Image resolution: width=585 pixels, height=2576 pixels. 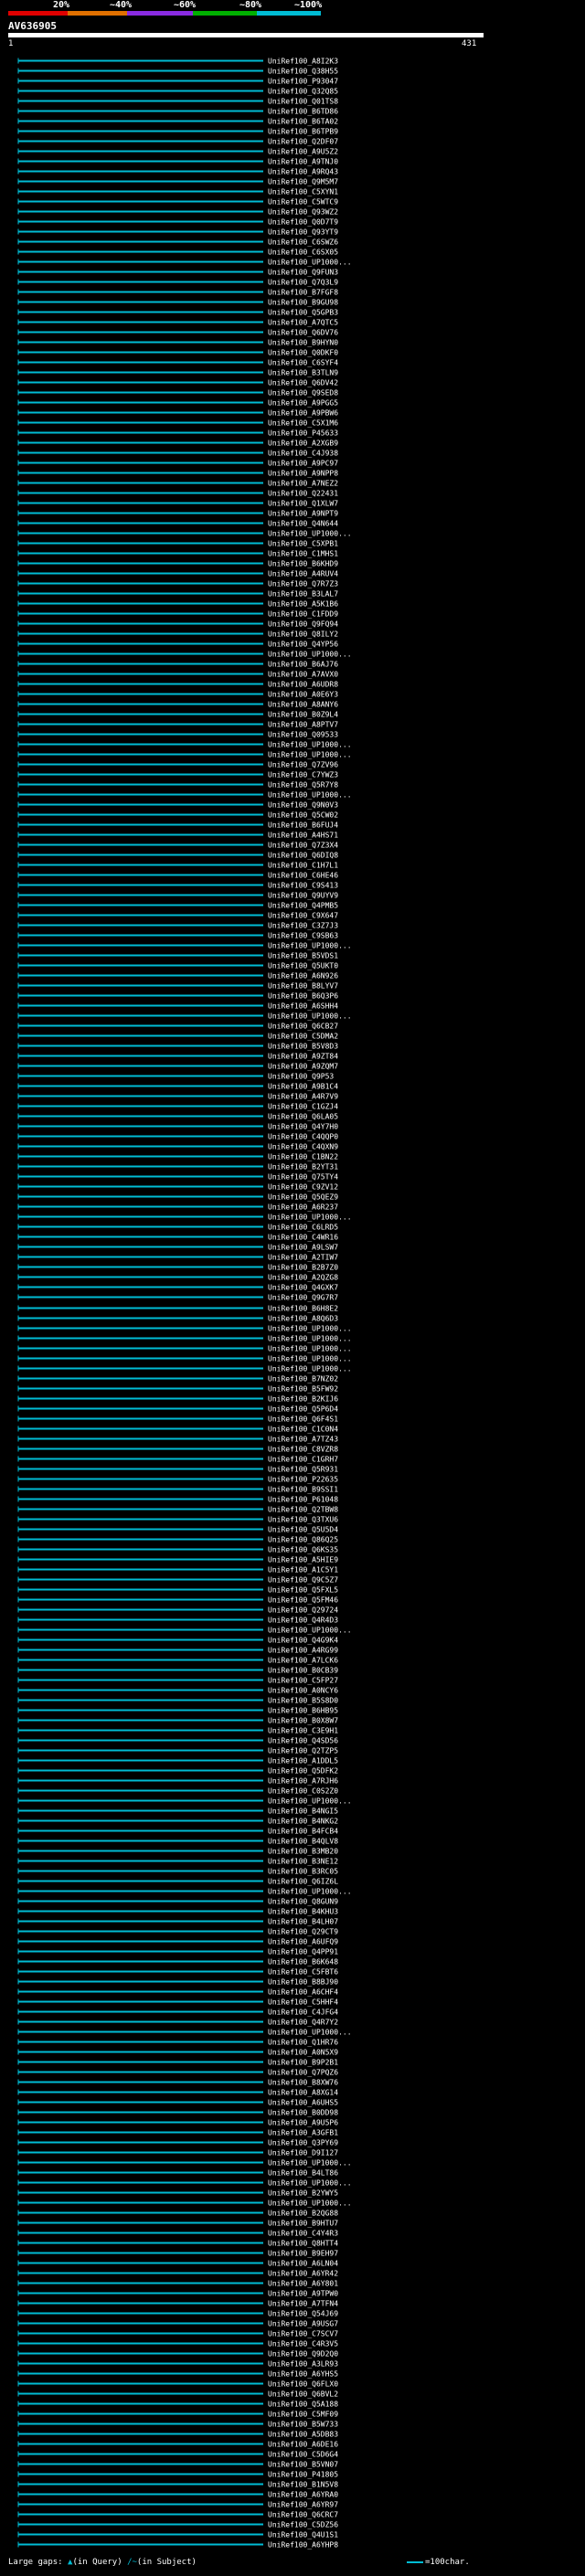 What do you see at coordinates (303, 383) in the screenshot?
I see `hit-label: UniRef100_Q6DV42` at bounding box center [303, 383].